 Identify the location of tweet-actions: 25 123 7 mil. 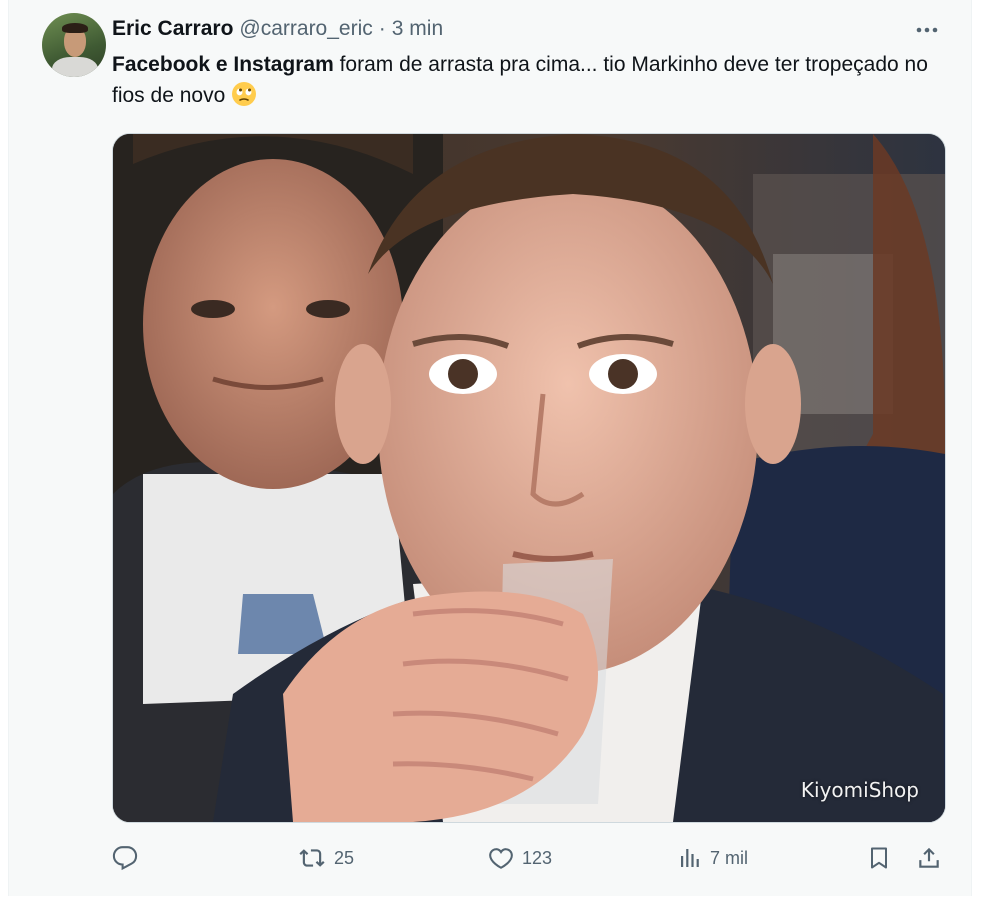
(532, 858).